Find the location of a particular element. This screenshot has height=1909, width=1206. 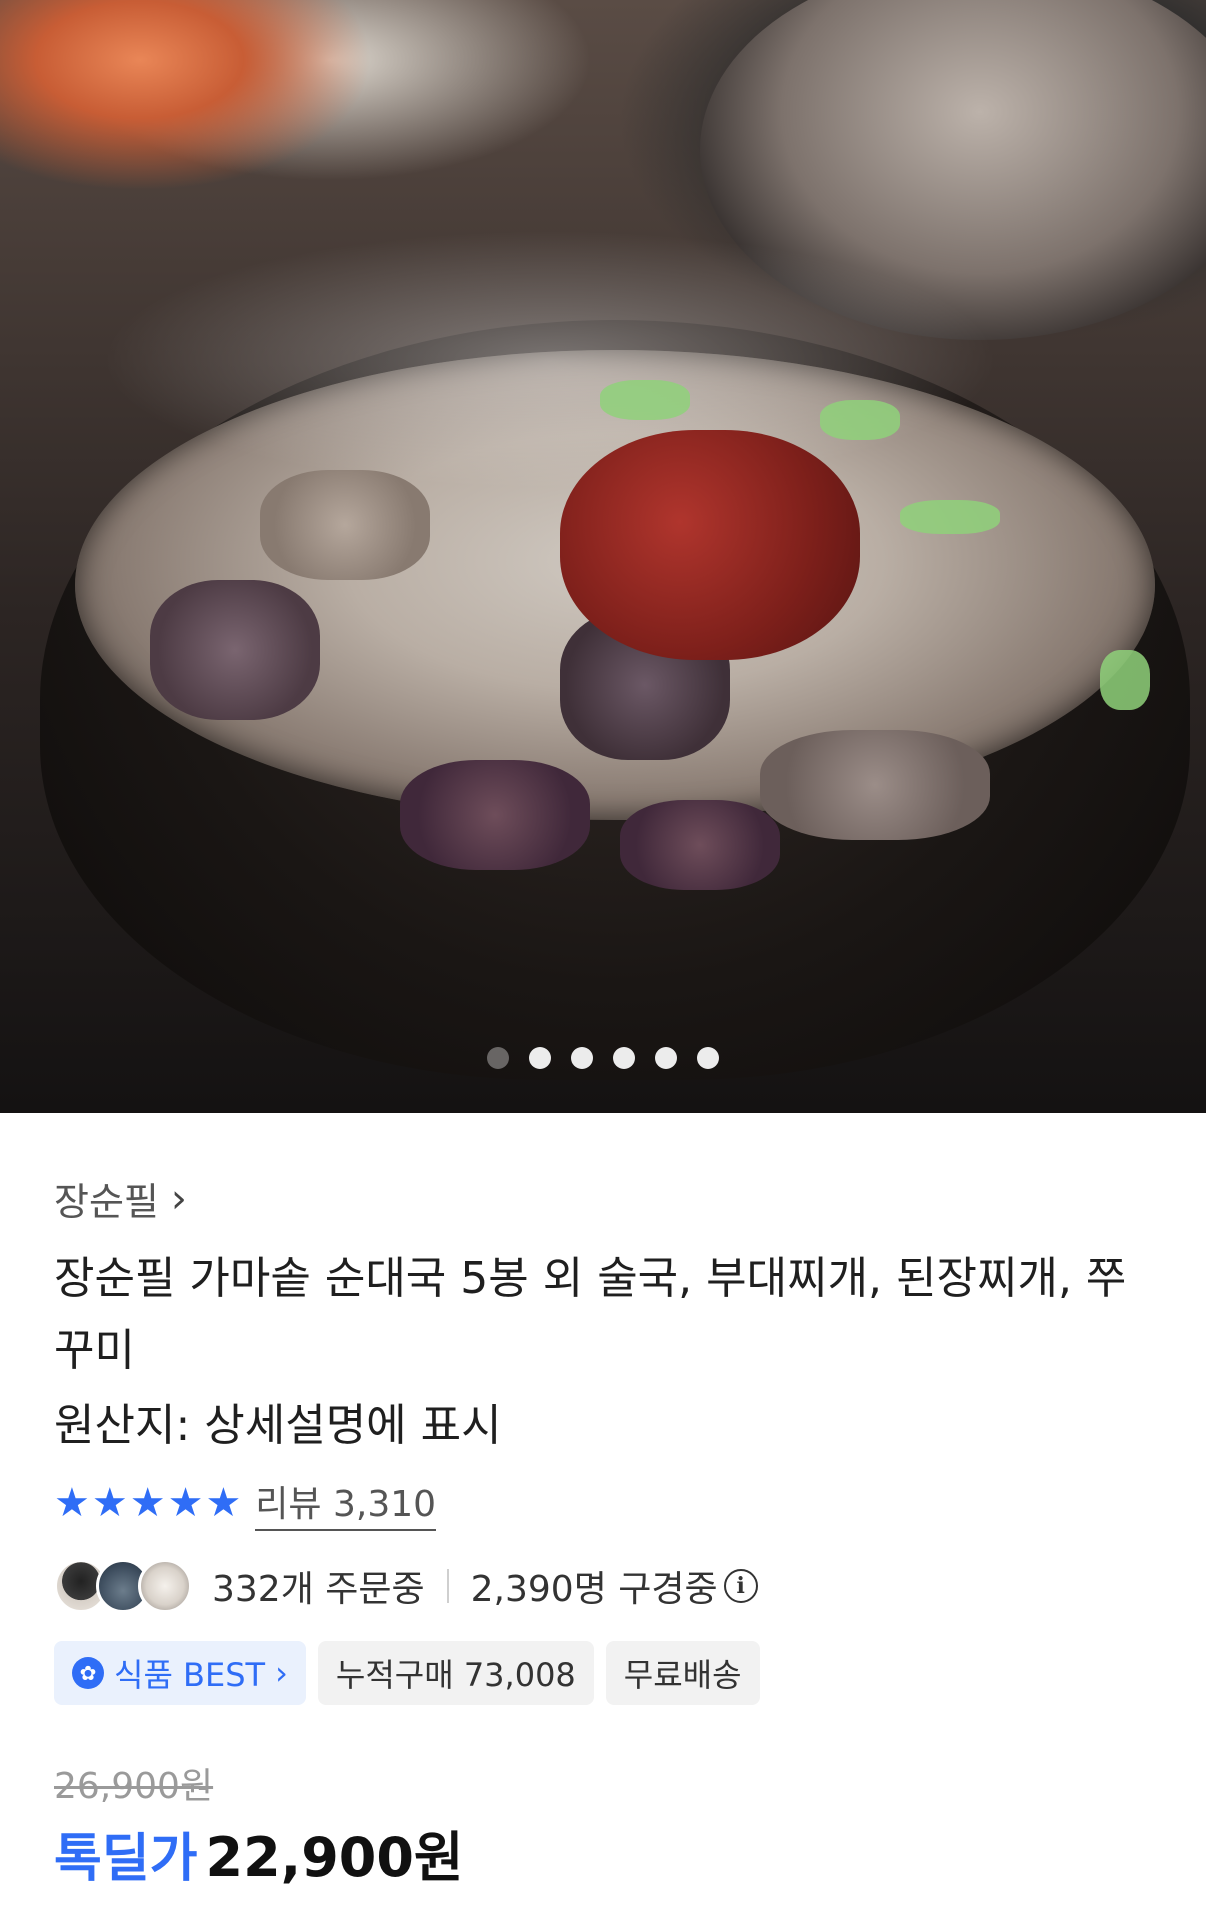

divider is located at coordinates (447, 1586).